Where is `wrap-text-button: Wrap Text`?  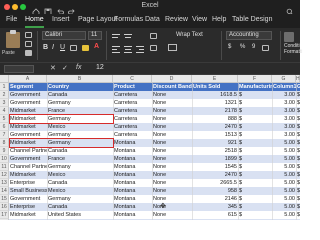 wrap-text-button: Wrap Text is located at coordinates (189, 35).